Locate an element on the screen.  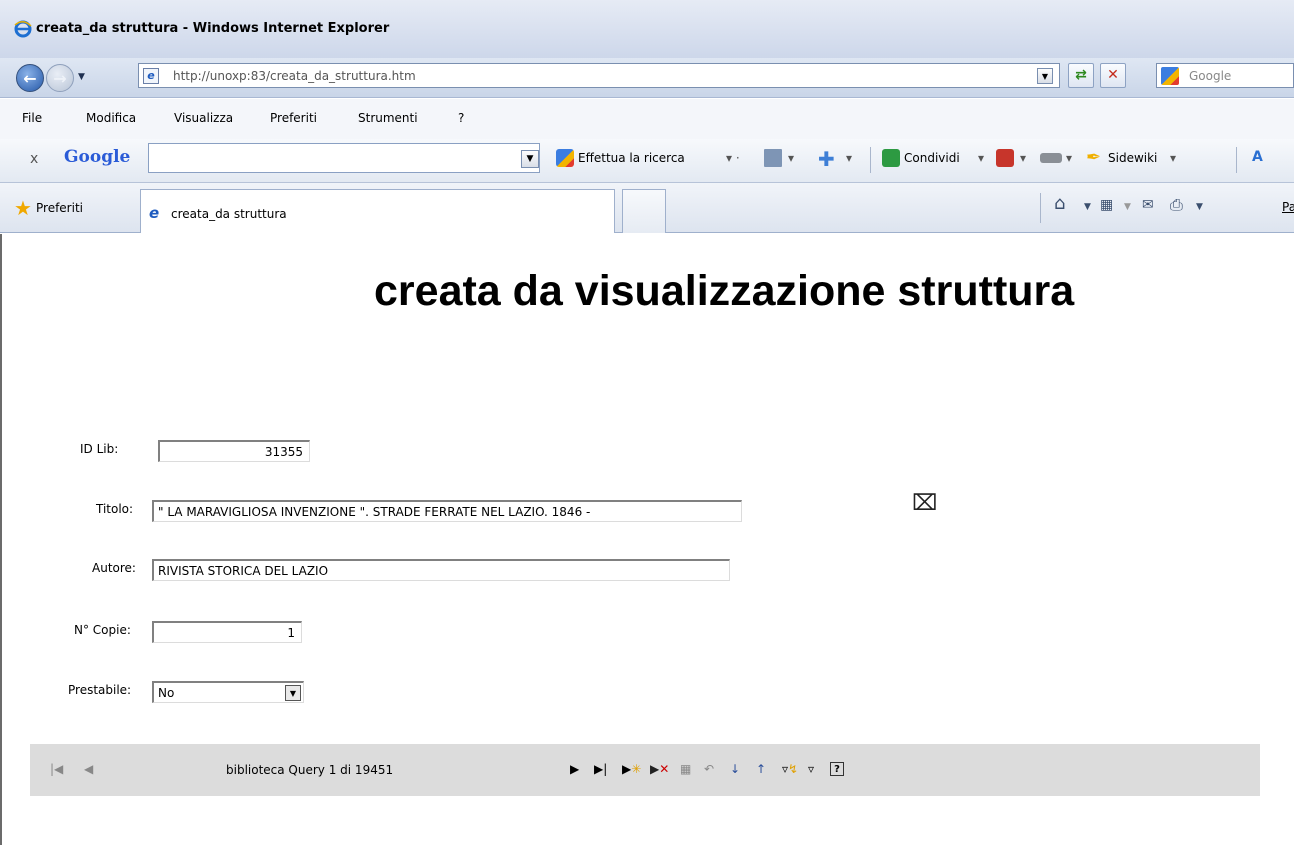
autore-field: RIVISTA STORICA DEL LAZIO is located at coordinates (441, 570).